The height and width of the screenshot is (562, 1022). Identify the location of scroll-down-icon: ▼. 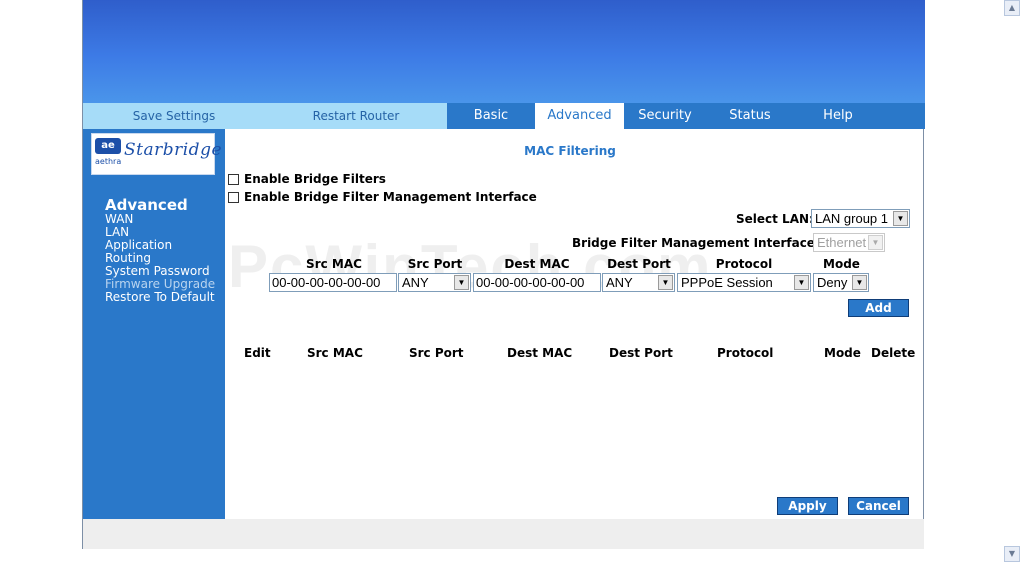
(1012, 554).